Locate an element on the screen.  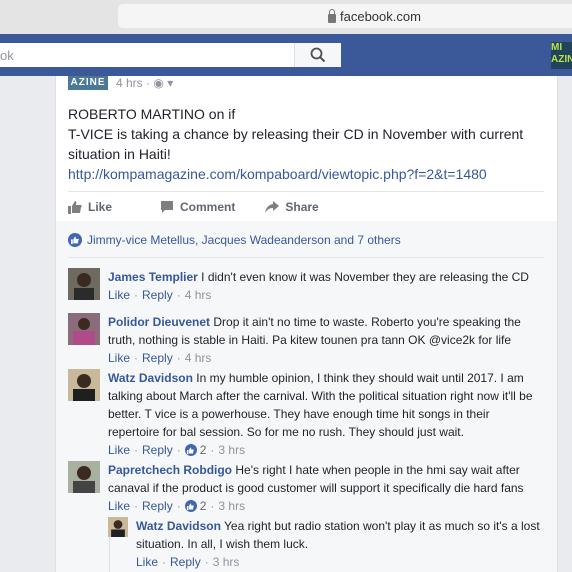
browser-toolbar: facebook.com is located at coordinates (286, 17).